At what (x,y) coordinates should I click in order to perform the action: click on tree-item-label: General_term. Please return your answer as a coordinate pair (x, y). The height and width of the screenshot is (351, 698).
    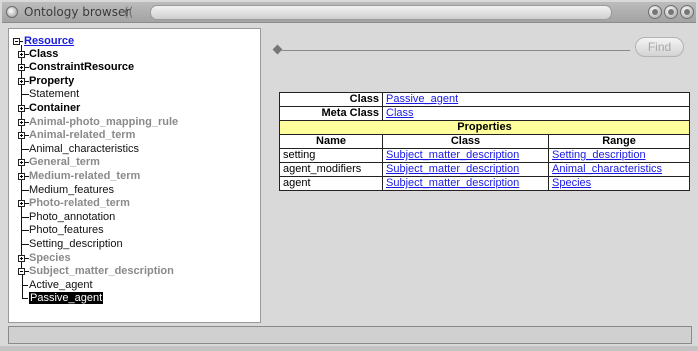
    Looking at the image, I should click on (64, 162).